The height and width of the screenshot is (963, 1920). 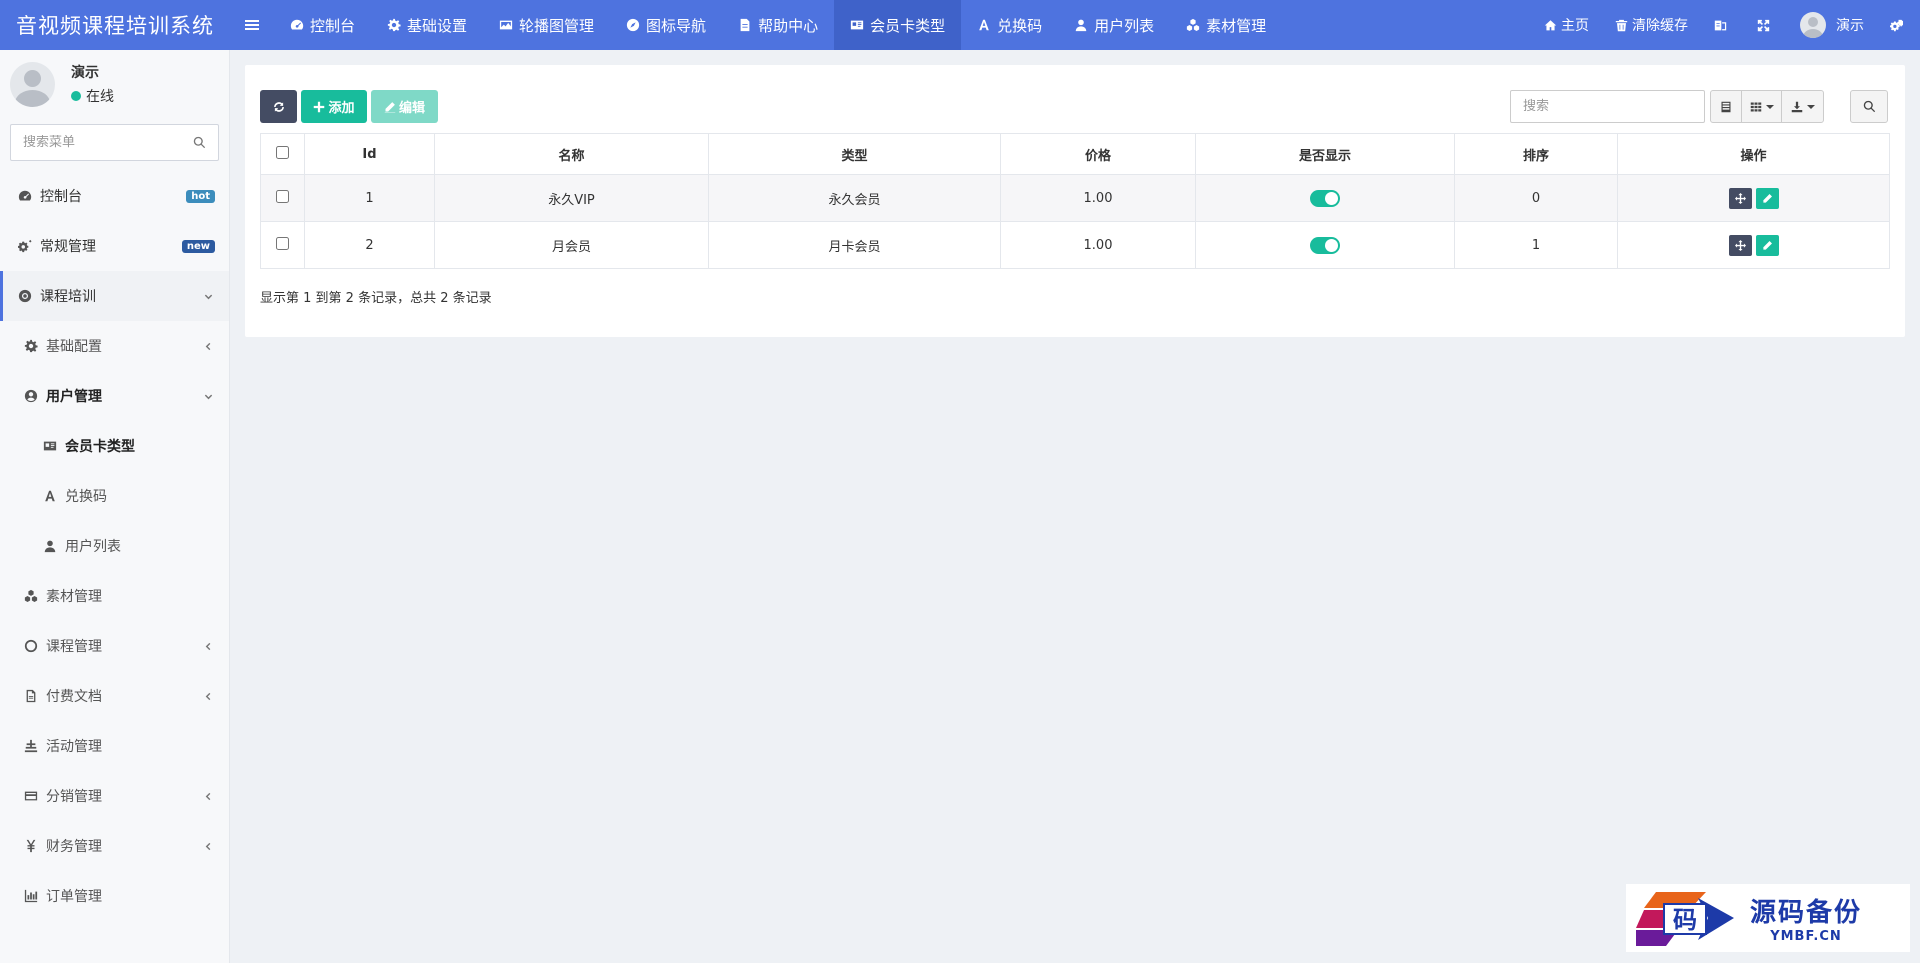 I want to click on table-row: 2 月会员 月卡会员 1.00 1, so click(x=1075, y=245).